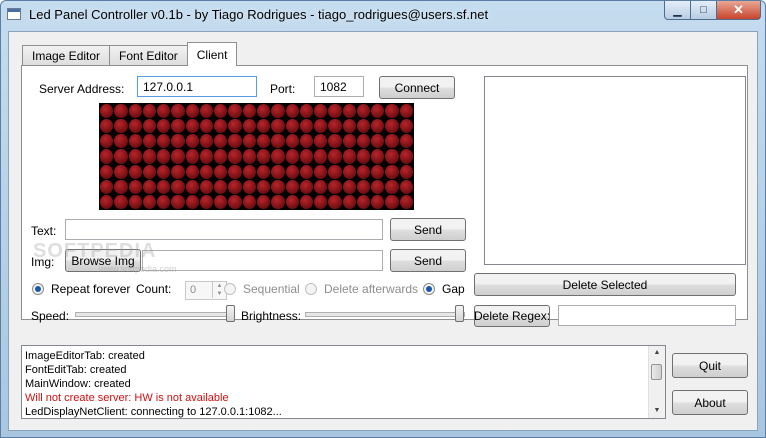 This screenshot has width=766, height=438. What do you see at coordinates (739, 10) in the screenshot?
I see `close-button: ✕` at bounding box center [739, 10].